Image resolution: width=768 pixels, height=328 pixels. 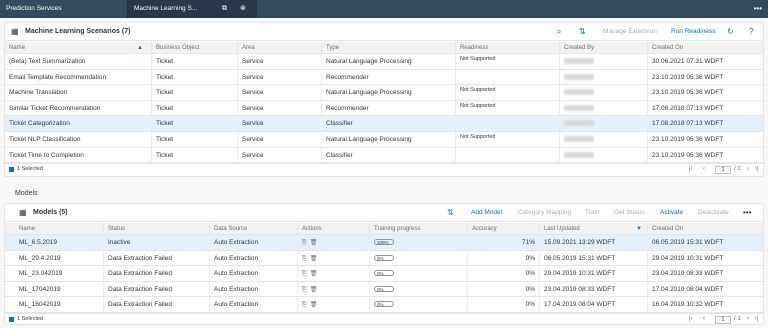 What do you see at coordinates (705, 304) in the screenshot?
I see `cell-created-on: 16.04.2019 10:32 WDFT` at bounding box center [705, 304].